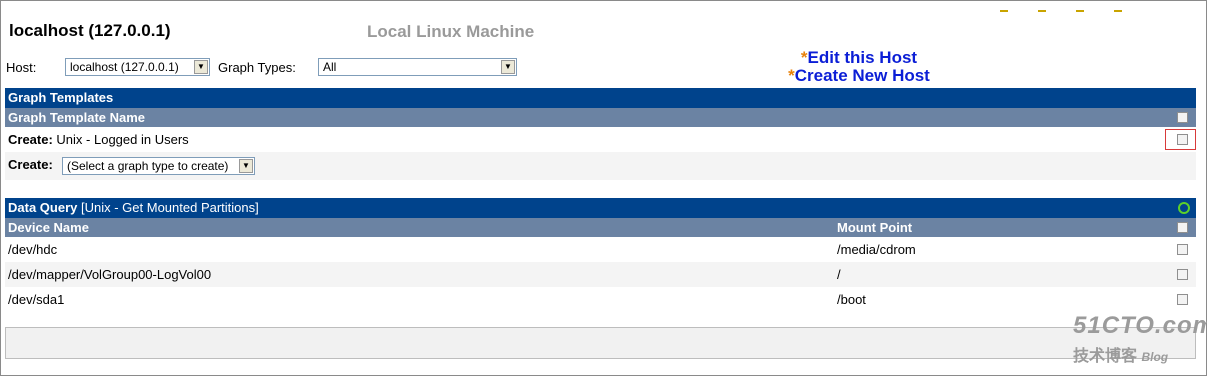 The image size is (1207, 376). What do you see at coordinates (48, 227) in the screenshot?
I see `device-name-header: Device Name` at bounding box center [48, 227].